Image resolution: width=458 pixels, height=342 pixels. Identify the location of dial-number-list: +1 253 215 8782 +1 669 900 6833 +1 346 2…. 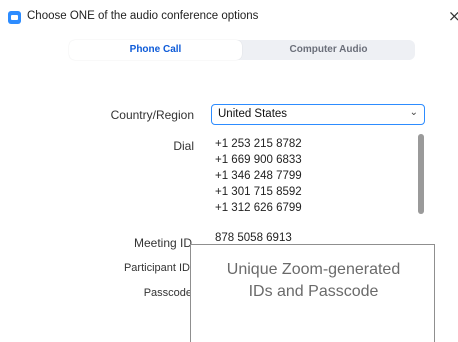
(310, 176).